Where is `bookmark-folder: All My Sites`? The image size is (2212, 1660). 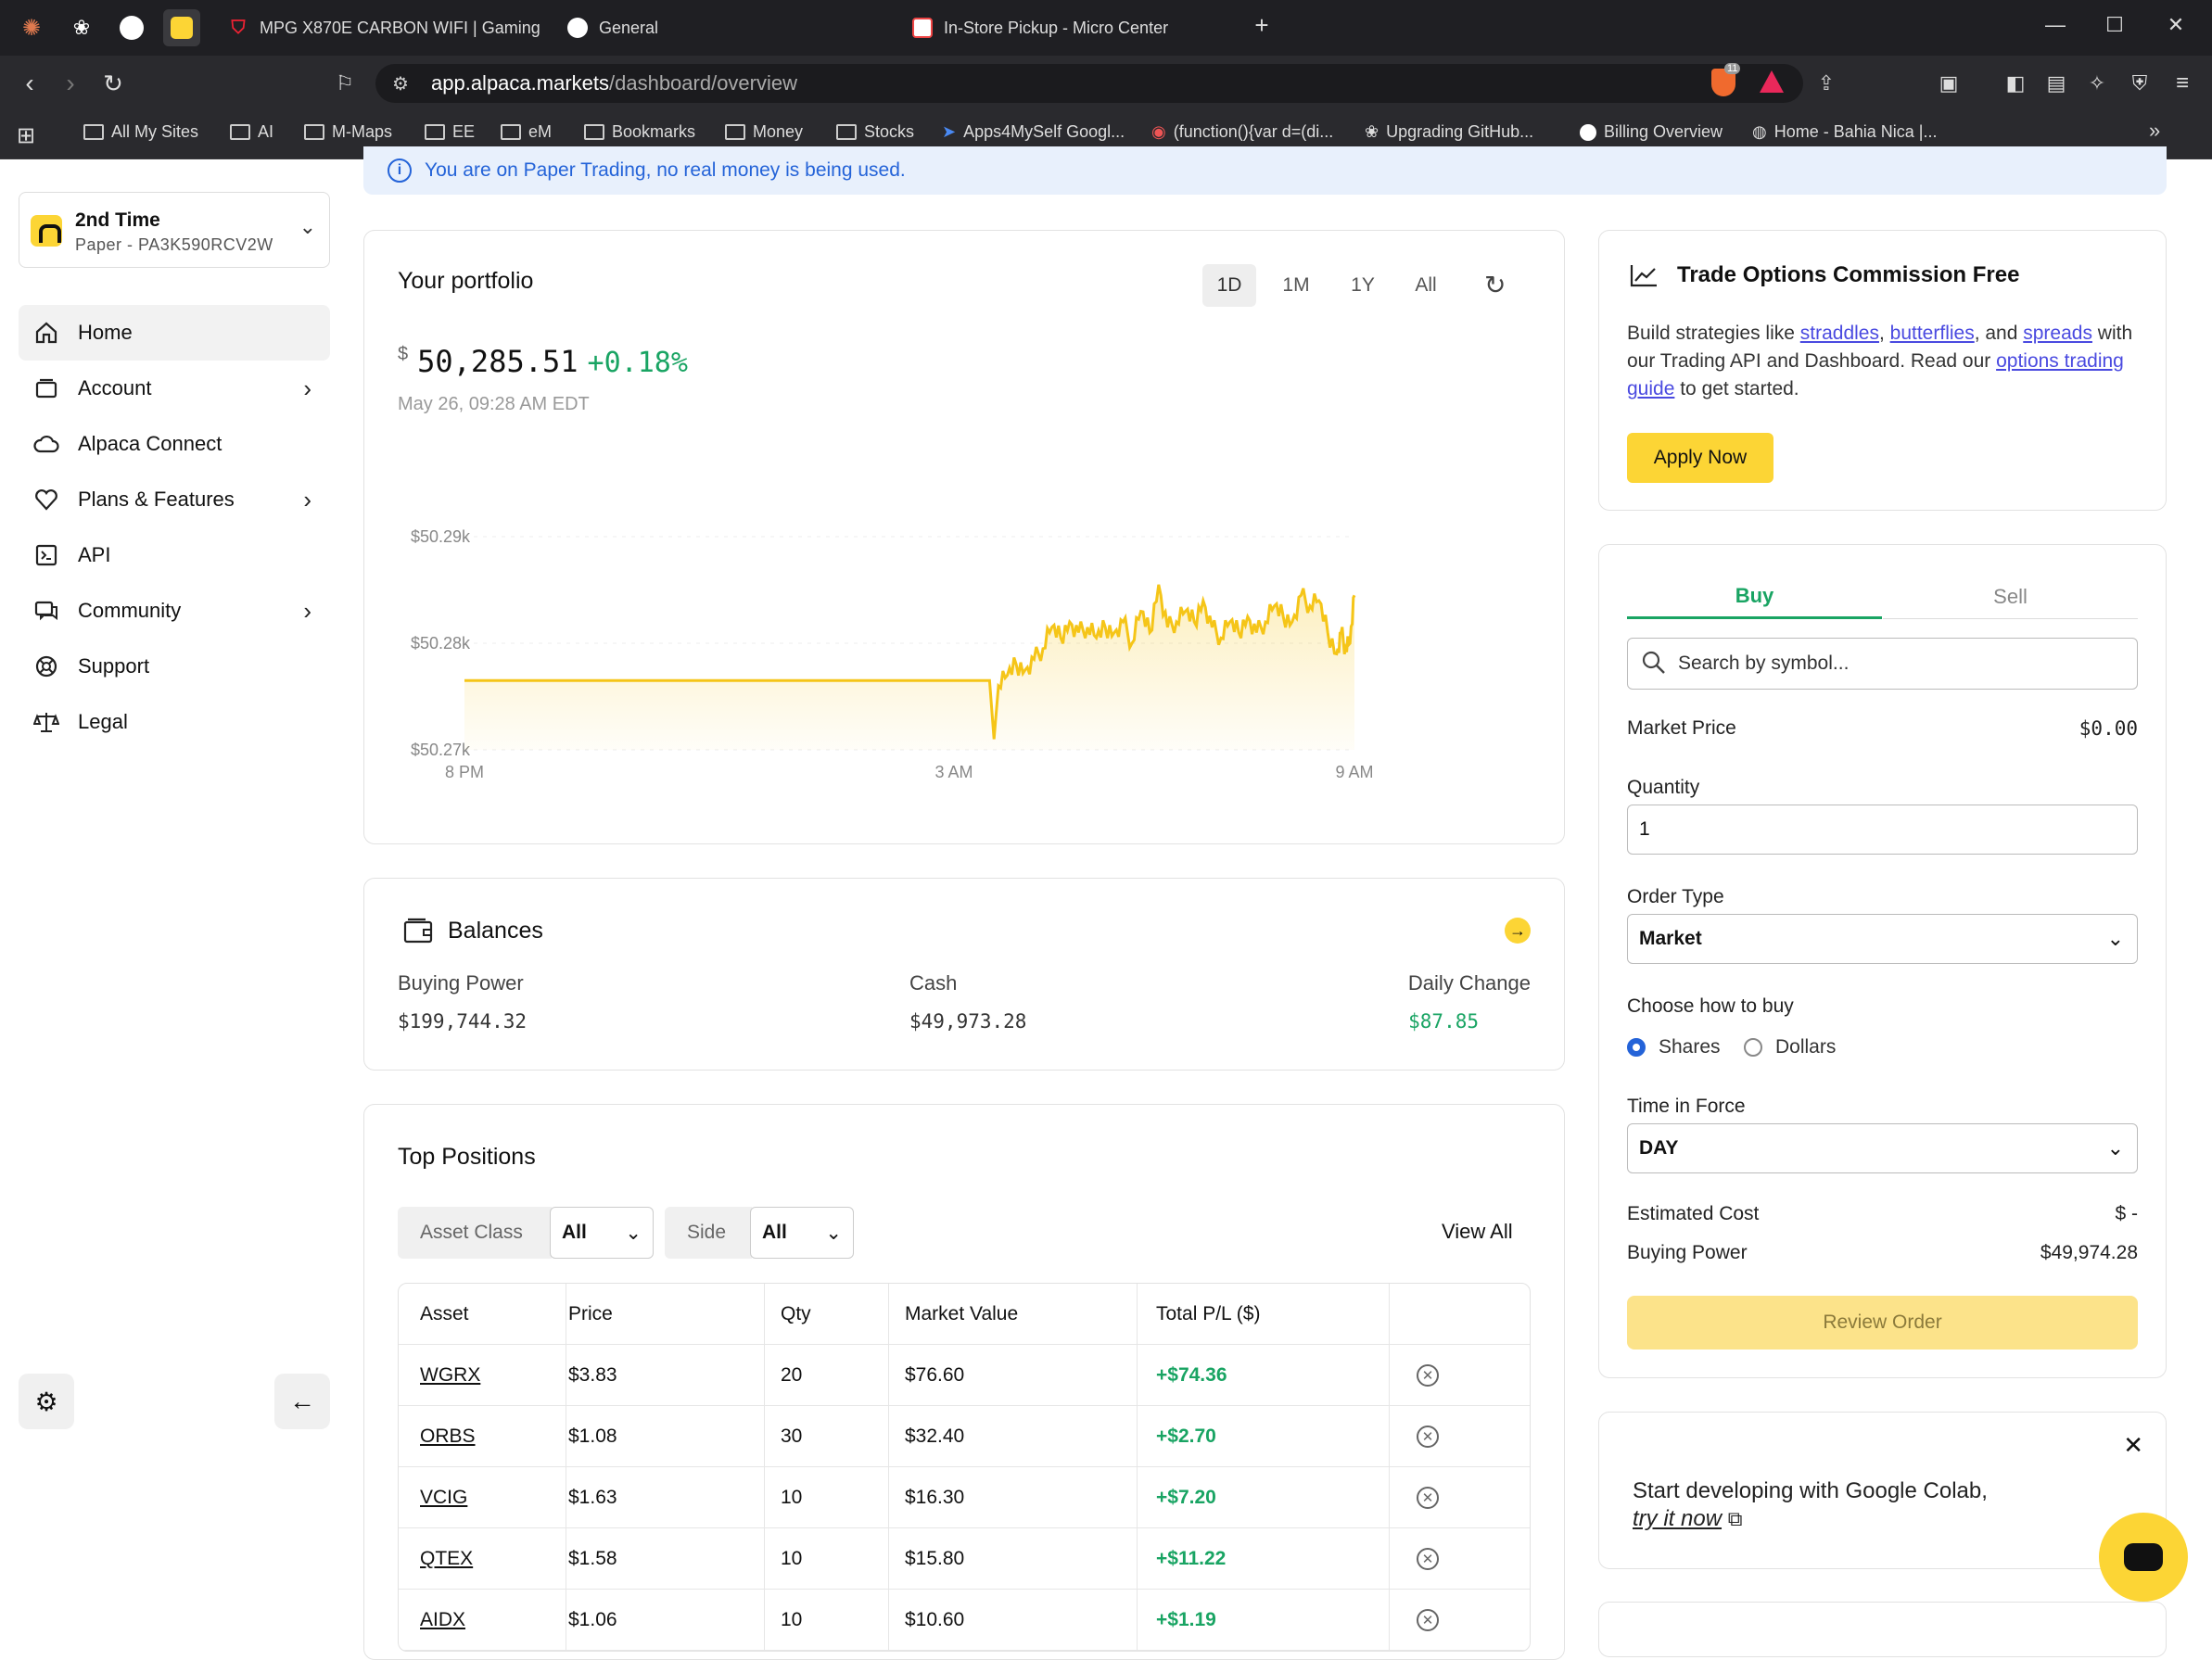 bookmark-folder: All My Sites is located at coordinates (140, 132).